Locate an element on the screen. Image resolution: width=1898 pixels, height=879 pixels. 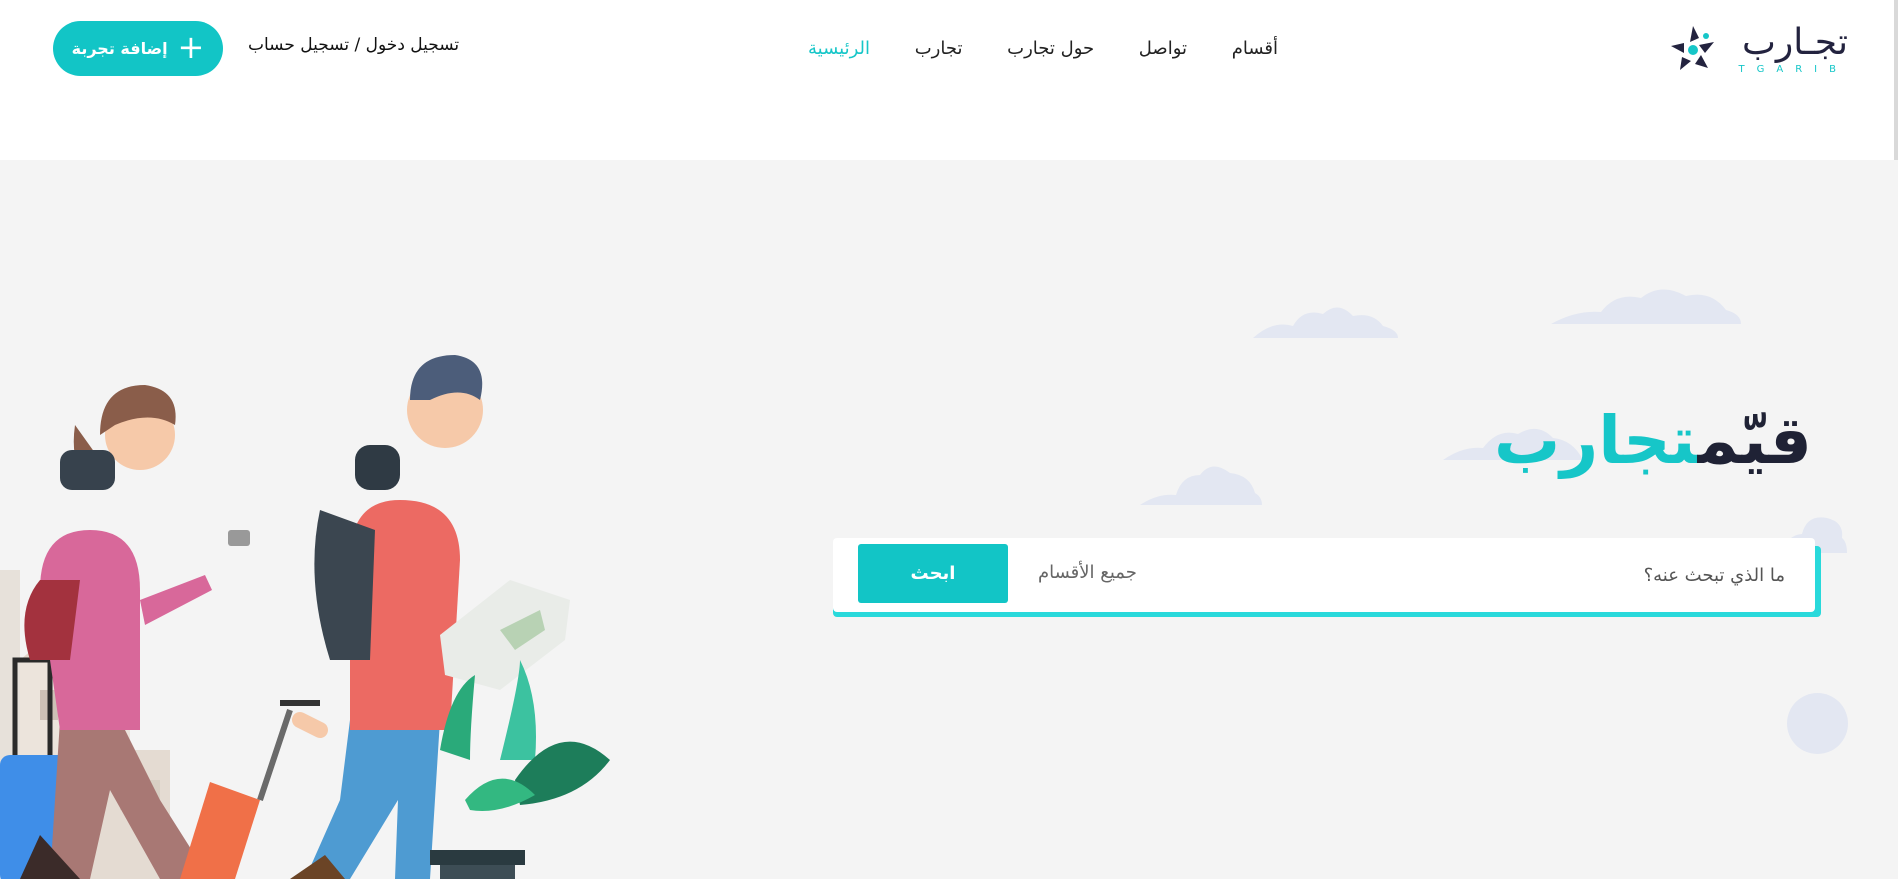
category-select: جميع الأقسام is located at coordinates (1087, 572).